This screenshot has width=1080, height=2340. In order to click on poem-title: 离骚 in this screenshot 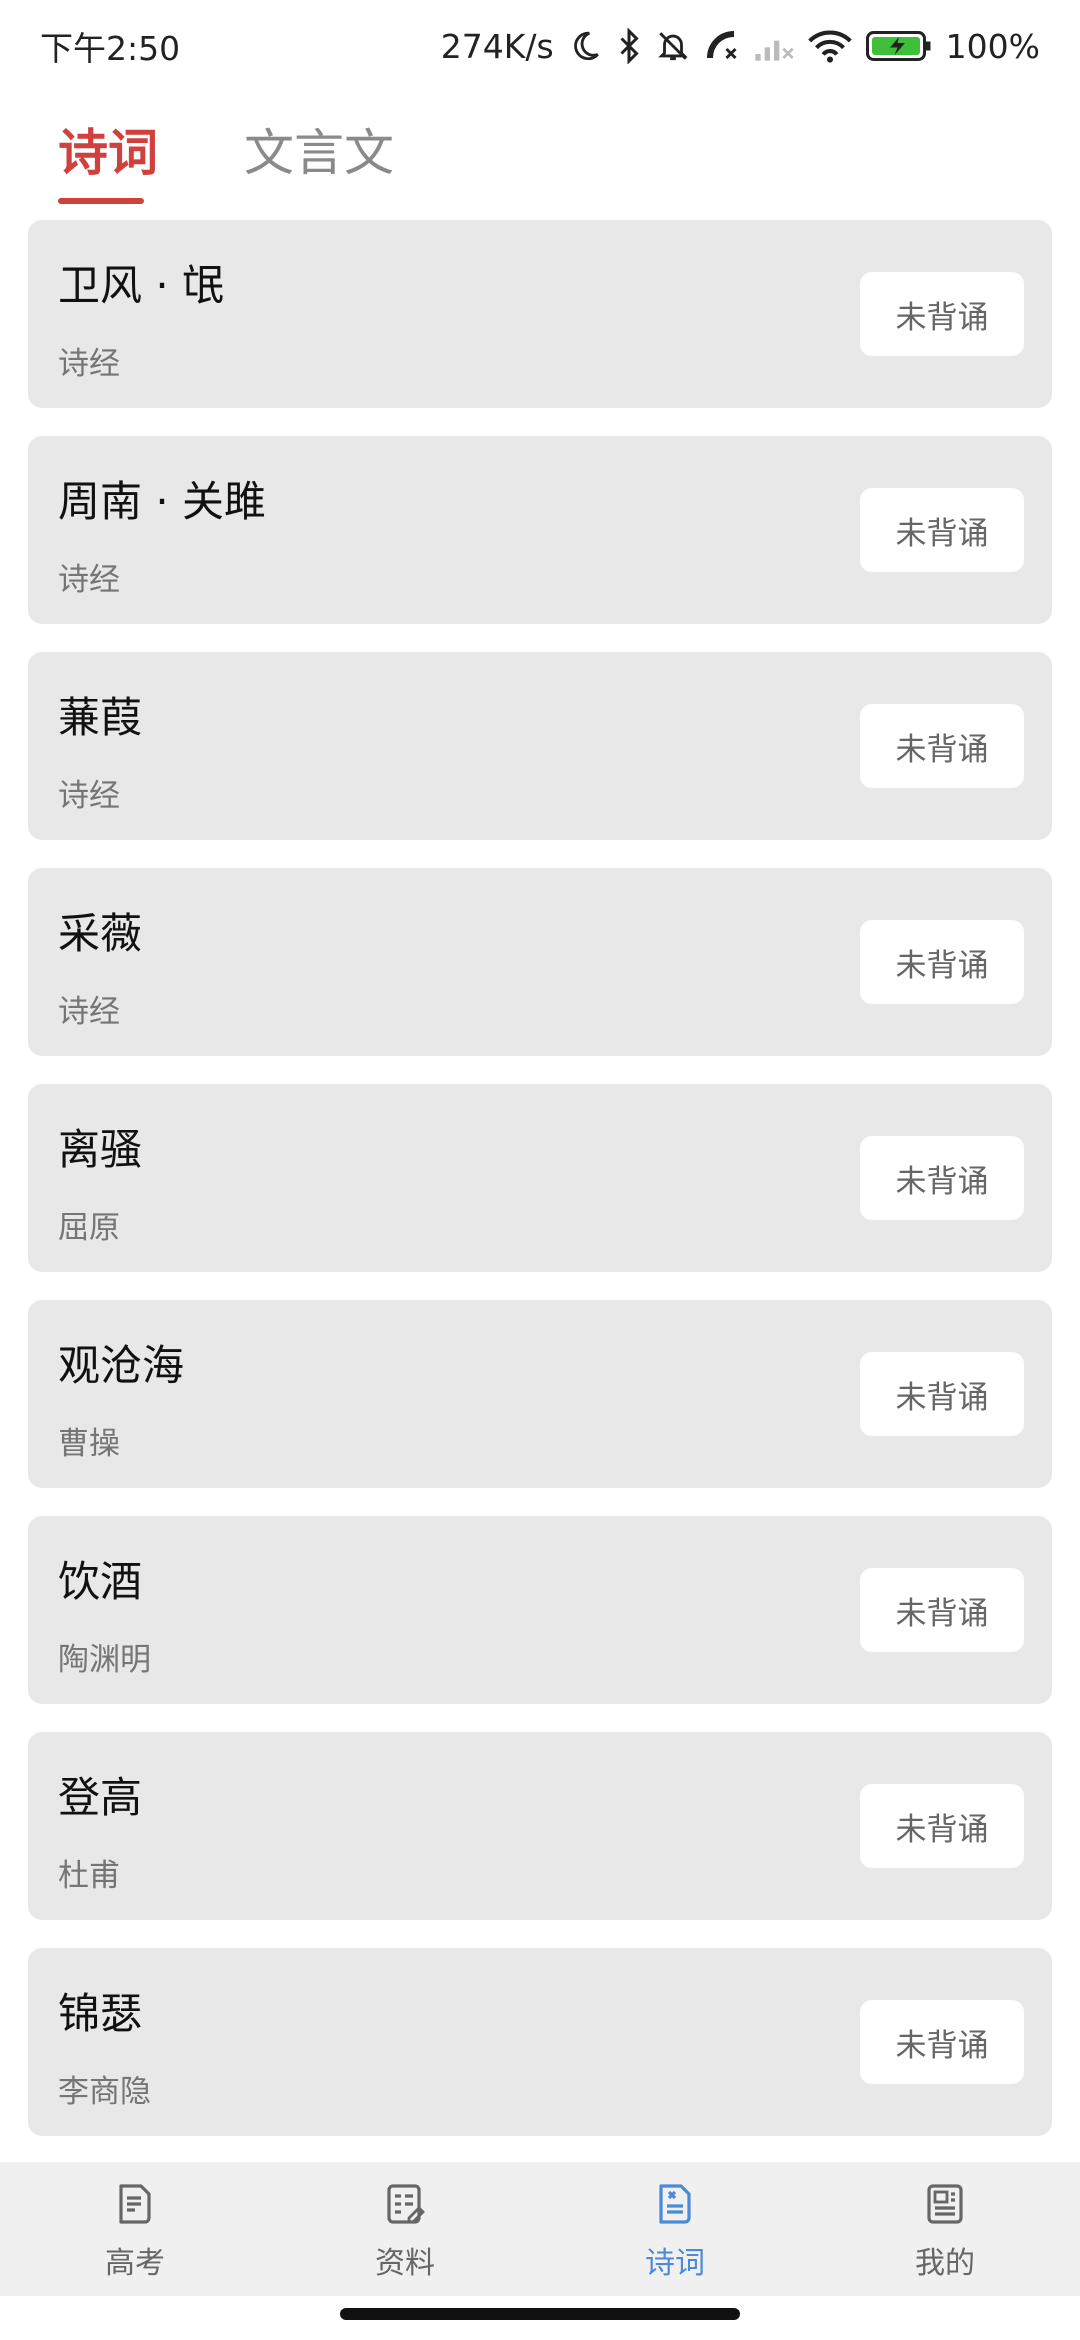, I will do `click(100, 1149)`.